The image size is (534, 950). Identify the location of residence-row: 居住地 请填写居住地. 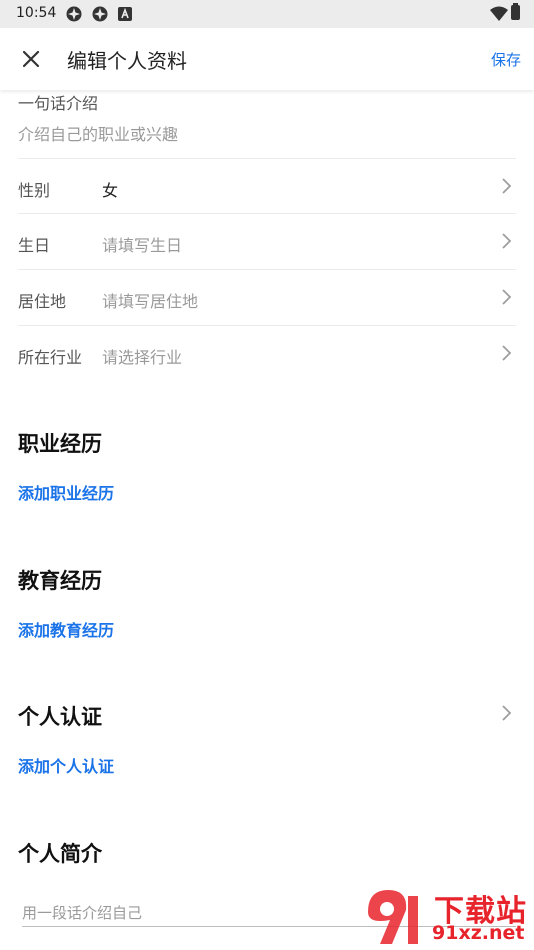
(267, 297).